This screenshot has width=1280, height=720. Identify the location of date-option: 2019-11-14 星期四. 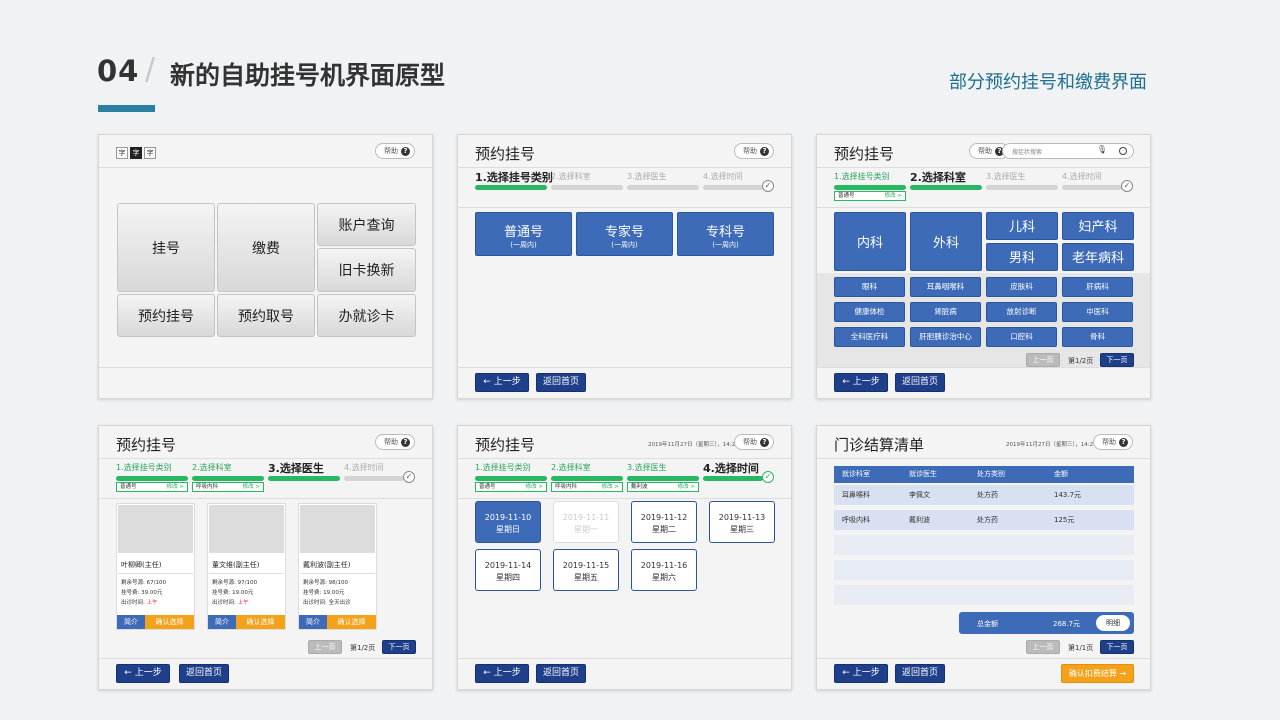
(508, 570).